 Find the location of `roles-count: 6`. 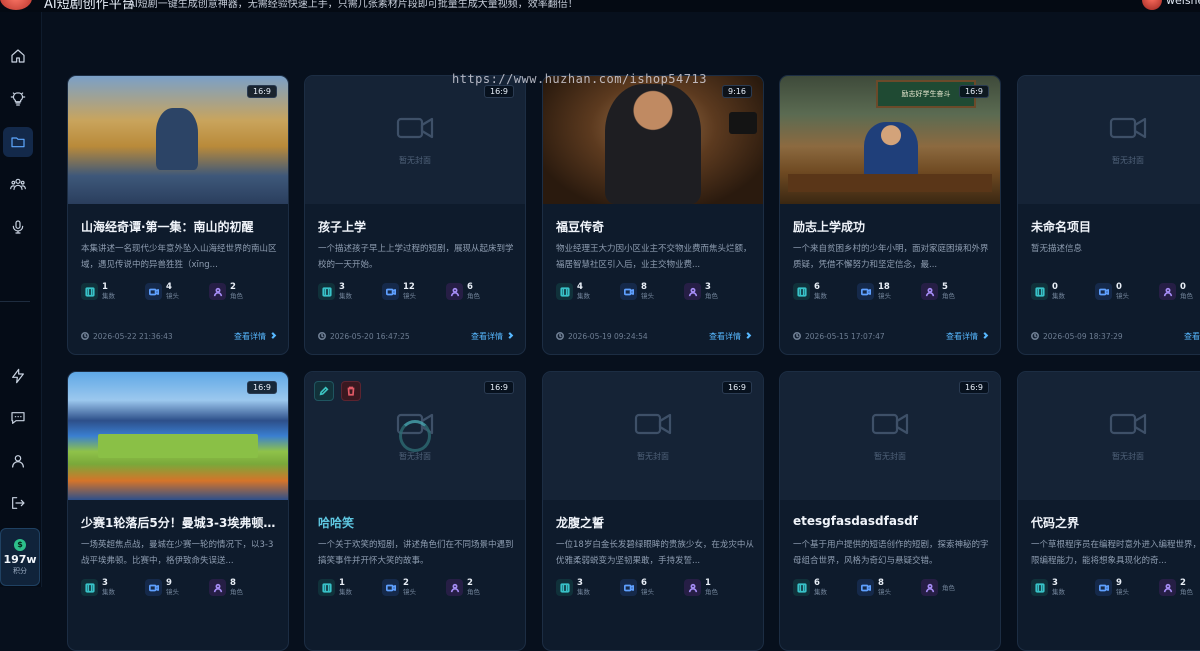

roles-count: 6 is located at coordinates (470, 287).